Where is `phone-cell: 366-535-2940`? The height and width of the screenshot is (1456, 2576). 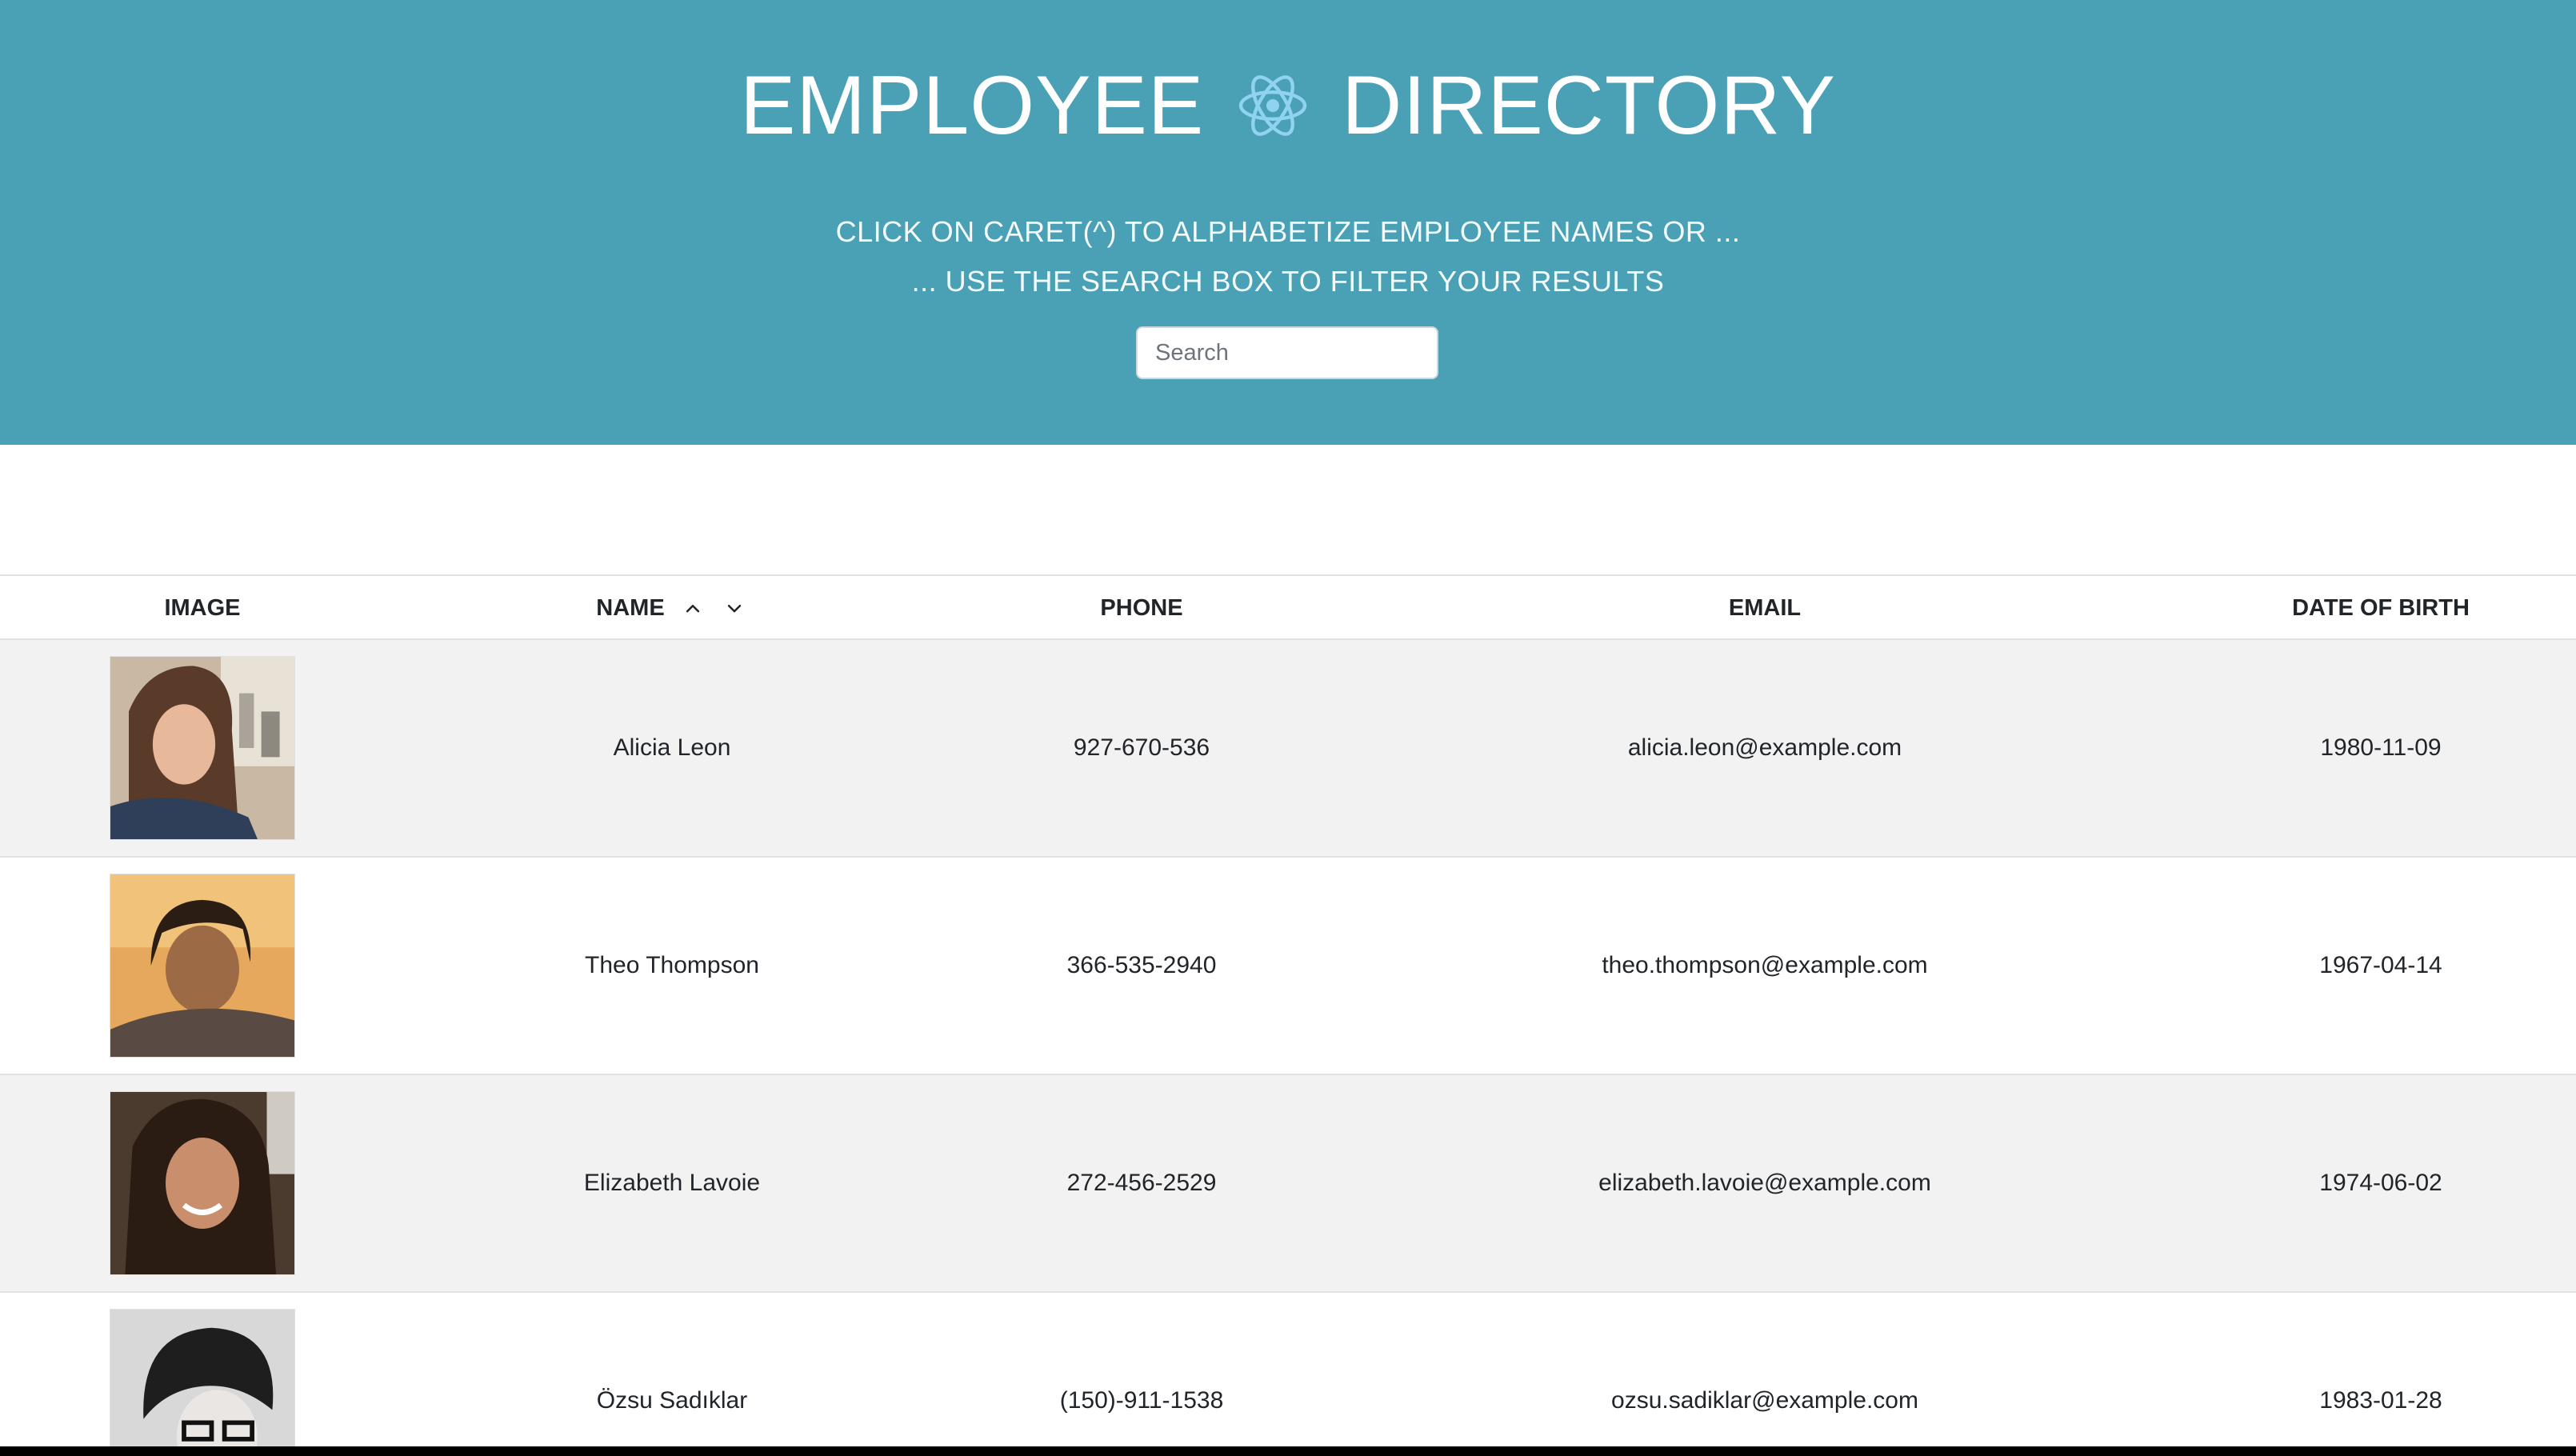 phone-cell: 366-535-2940 is located at coordinates (1141, 965).